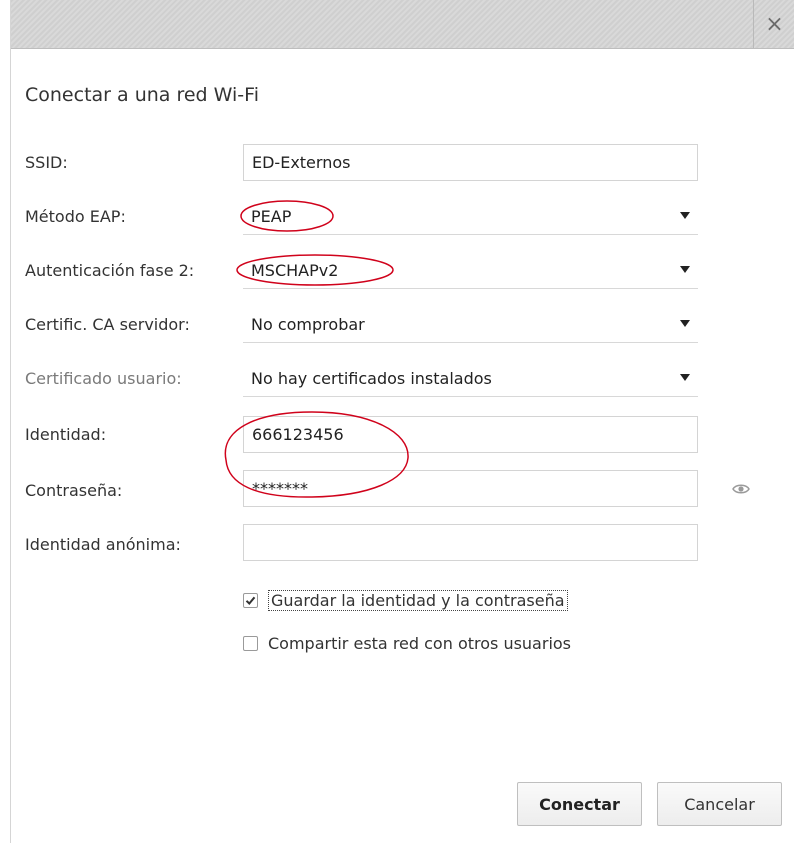 This screenshot has width=794, height=843. What do you see at coordinates (46, 162) in the screenshot?
I see `ssid-label: SSID:` at bounding box center [46, 162].